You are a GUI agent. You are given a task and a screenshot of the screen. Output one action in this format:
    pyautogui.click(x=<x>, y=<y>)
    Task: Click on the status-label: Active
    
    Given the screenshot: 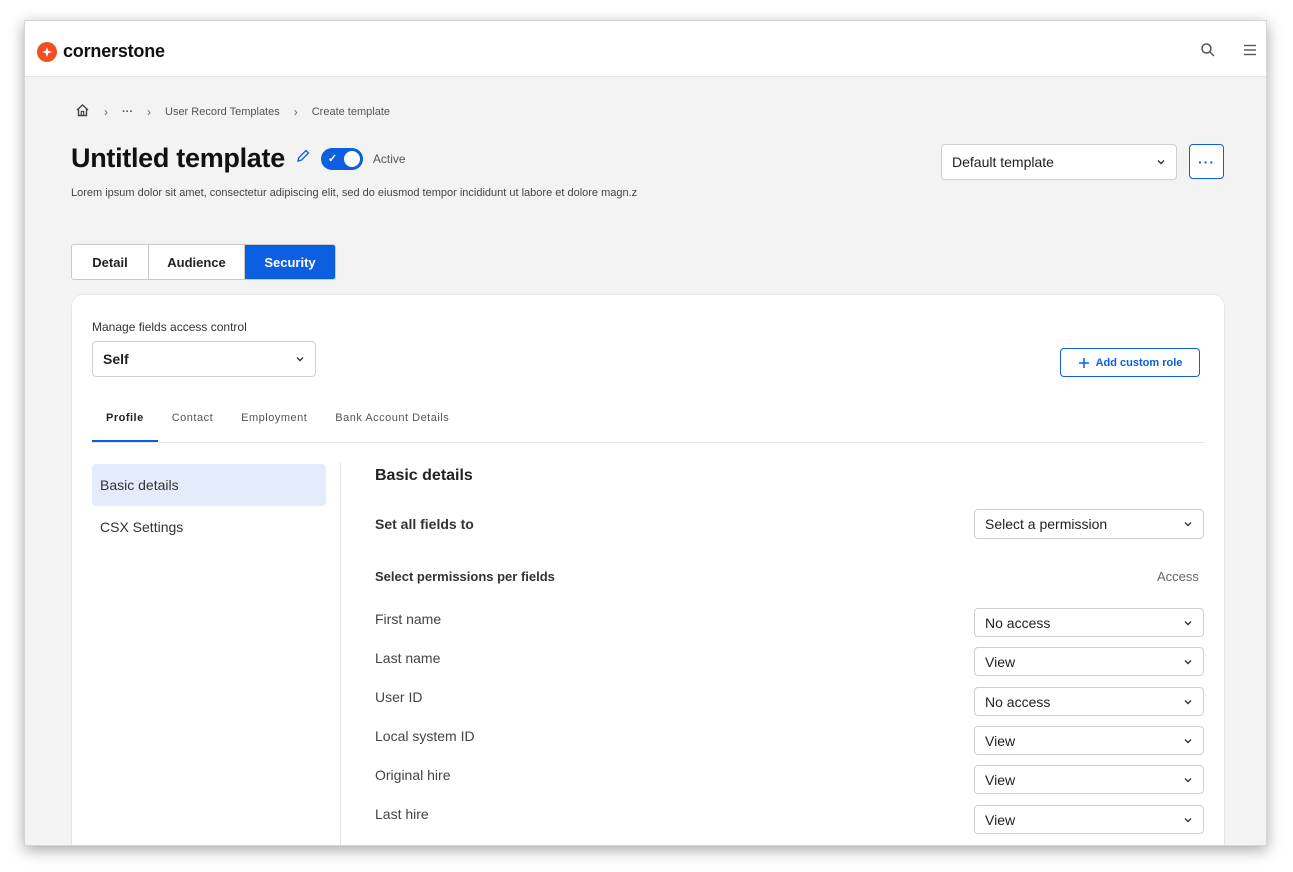 What is the action you would take?
    pyautogui.click(x=389, y=158)
    